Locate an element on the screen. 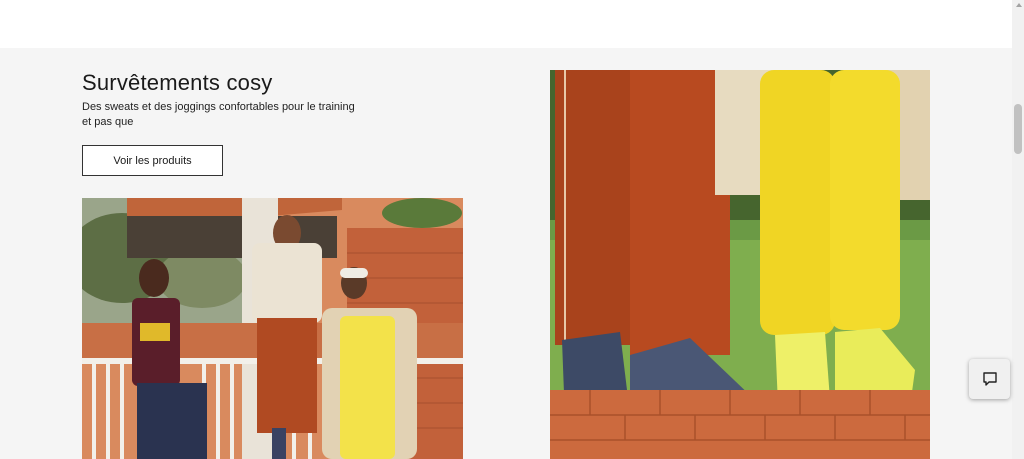 This screenshot has height=459, width=1024. chat-widget-button is located at coordinates (989, 379).